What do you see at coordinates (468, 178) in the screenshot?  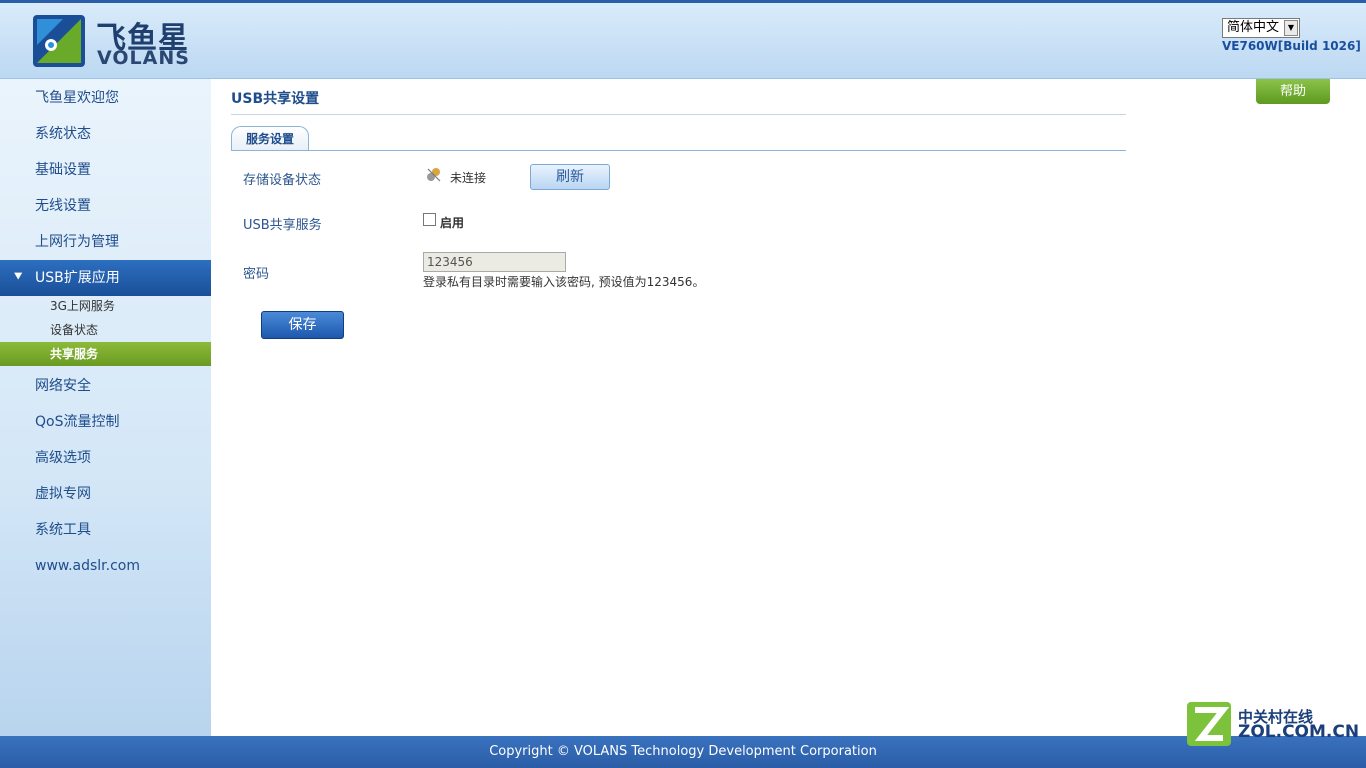 I see `storage-status-value: 未连接` at bounding box center [468, 178].